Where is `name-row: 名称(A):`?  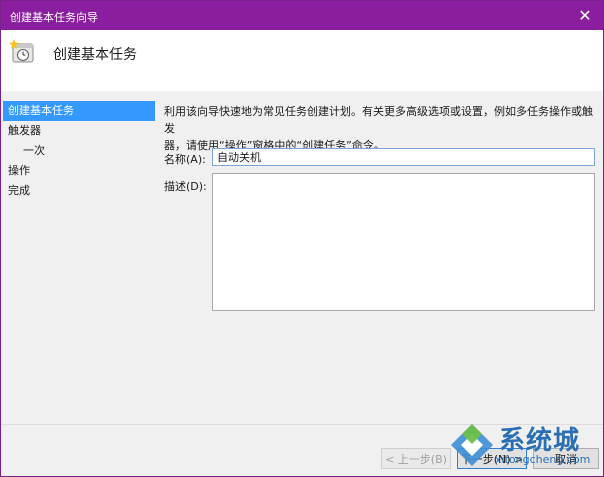
name-row: 名称(A): is located at coordinates (379, 158).